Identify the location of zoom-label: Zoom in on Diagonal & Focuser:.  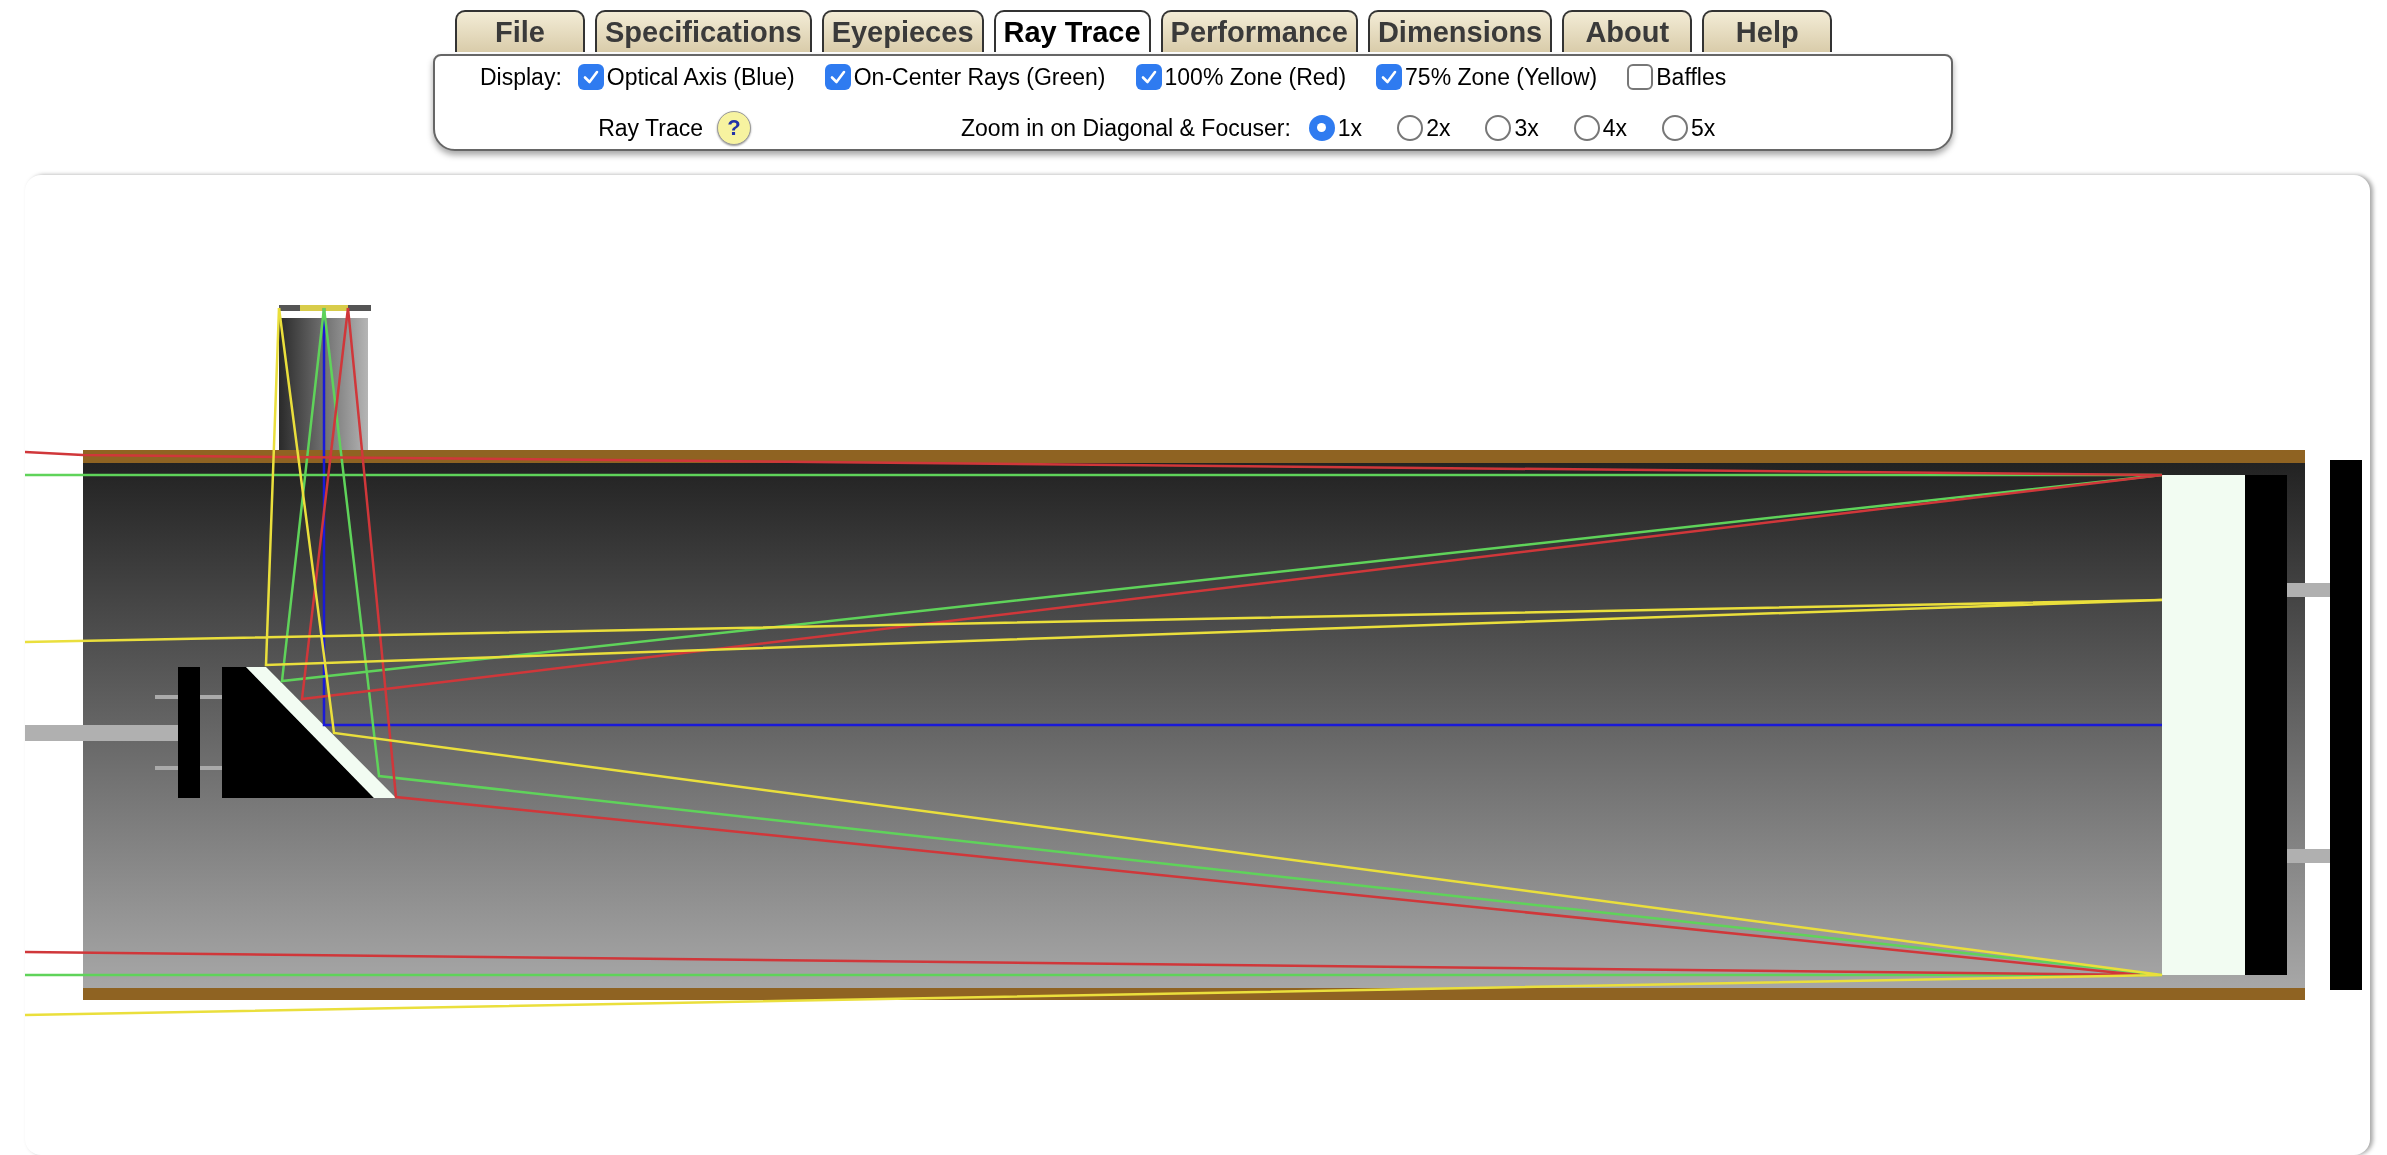
(1126, 128).